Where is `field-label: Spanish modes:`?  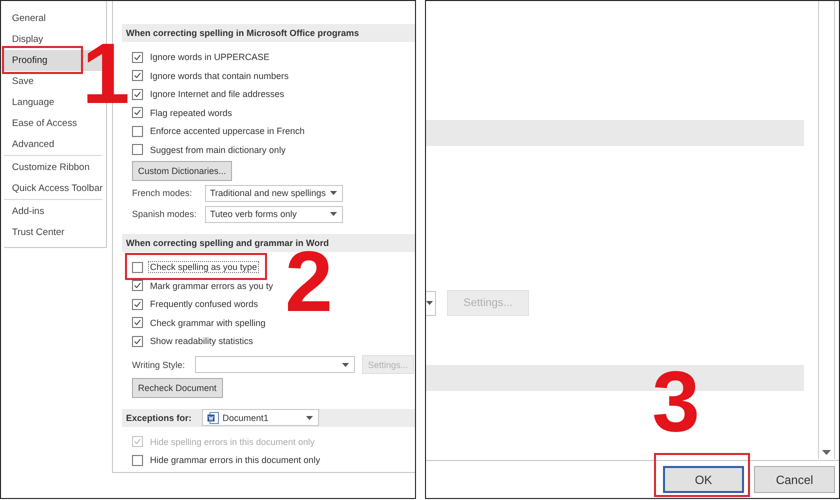 field-label: Spanish modes: is located at coordinates (165, 214).